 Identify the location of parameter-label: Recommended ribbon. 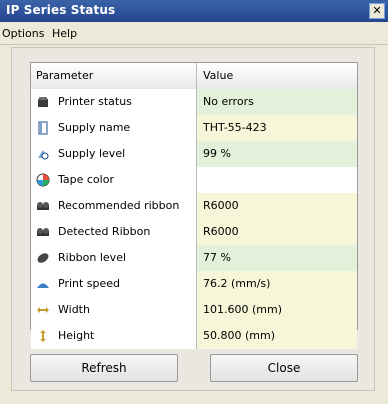
(119, 205).